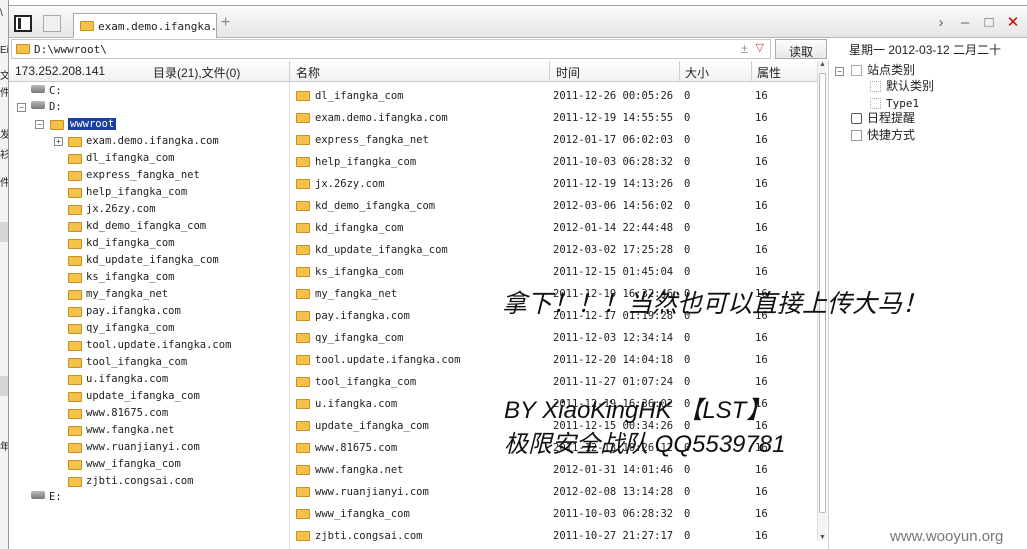 This screenshot has width=1027, height=549. I want to click on secondary-view-button, so click(52, 23).